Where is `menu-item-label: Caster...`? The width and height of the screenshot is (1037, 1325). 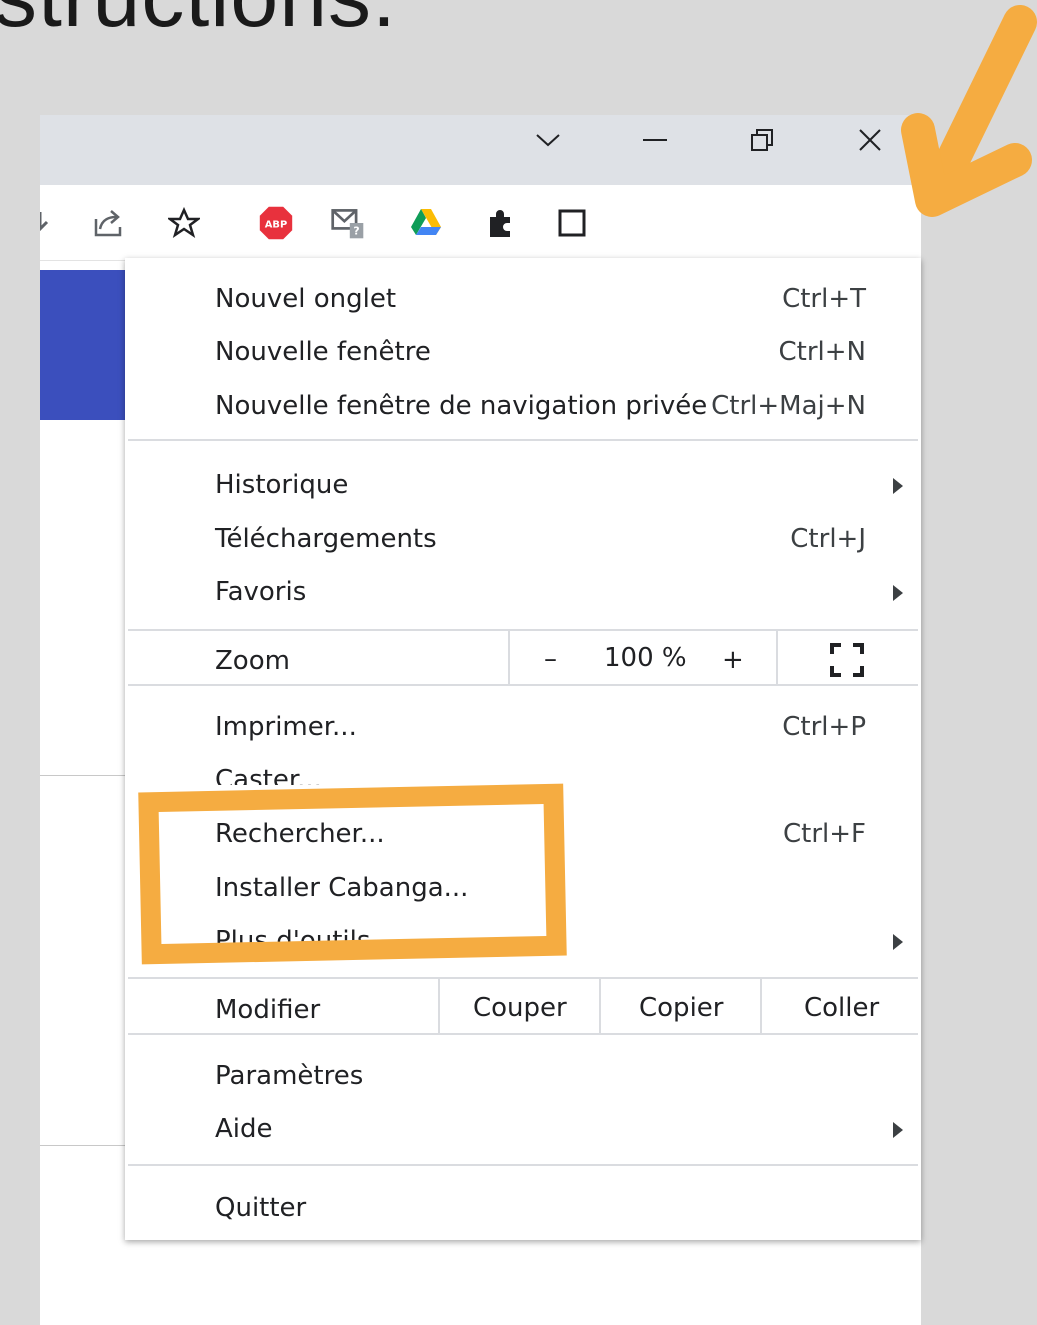
menu-item-label: Caster... is located at coordinates (268, 775).